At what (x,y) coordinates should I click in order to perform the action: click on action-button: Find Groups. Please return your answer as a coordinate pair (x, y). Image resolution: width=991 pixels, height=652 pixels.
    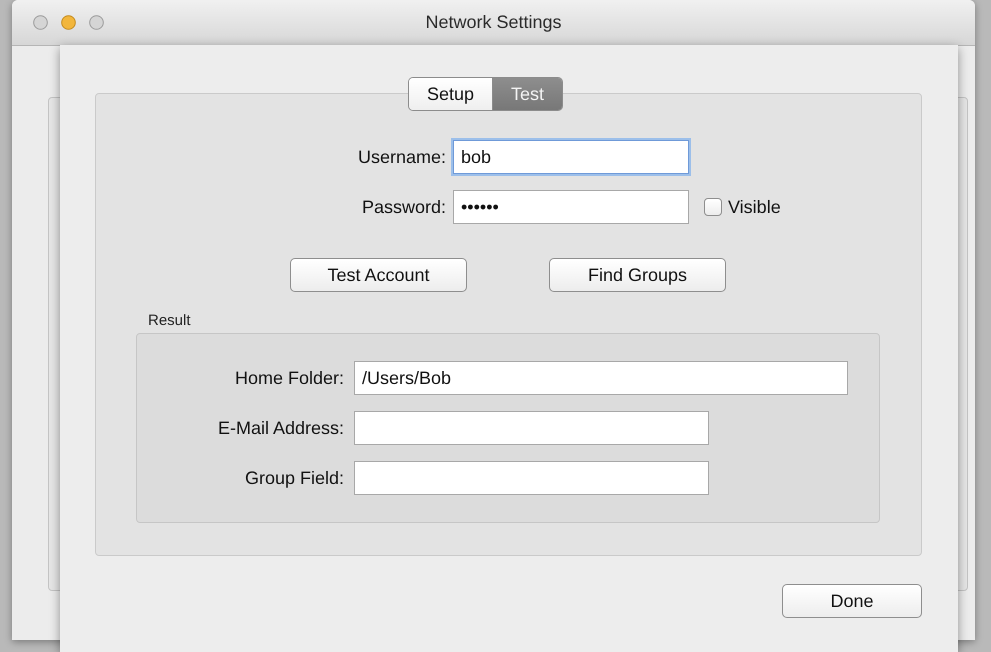
    Looking at the image, I should click on (637, 275).